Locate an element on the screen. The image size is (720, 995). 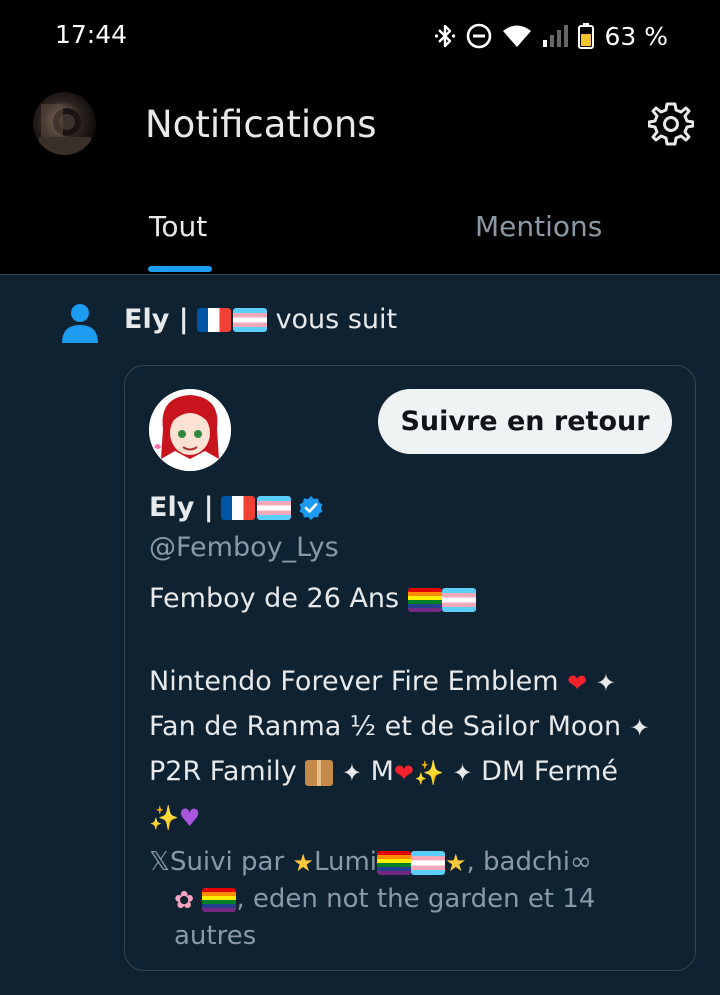
profile-display-name: Ely | is located at coordinates (236, 507).